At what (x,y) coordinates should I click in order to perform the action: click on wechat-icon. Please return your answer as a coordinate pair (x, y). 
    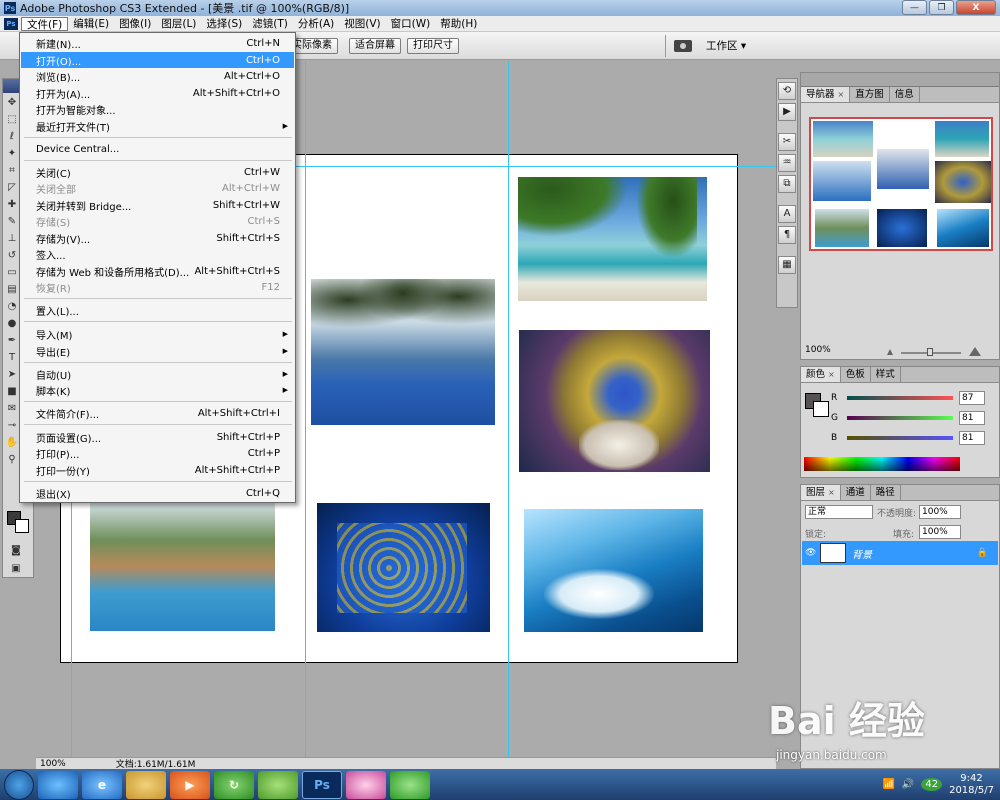
    Looking at the image, I should click on (410, 784).